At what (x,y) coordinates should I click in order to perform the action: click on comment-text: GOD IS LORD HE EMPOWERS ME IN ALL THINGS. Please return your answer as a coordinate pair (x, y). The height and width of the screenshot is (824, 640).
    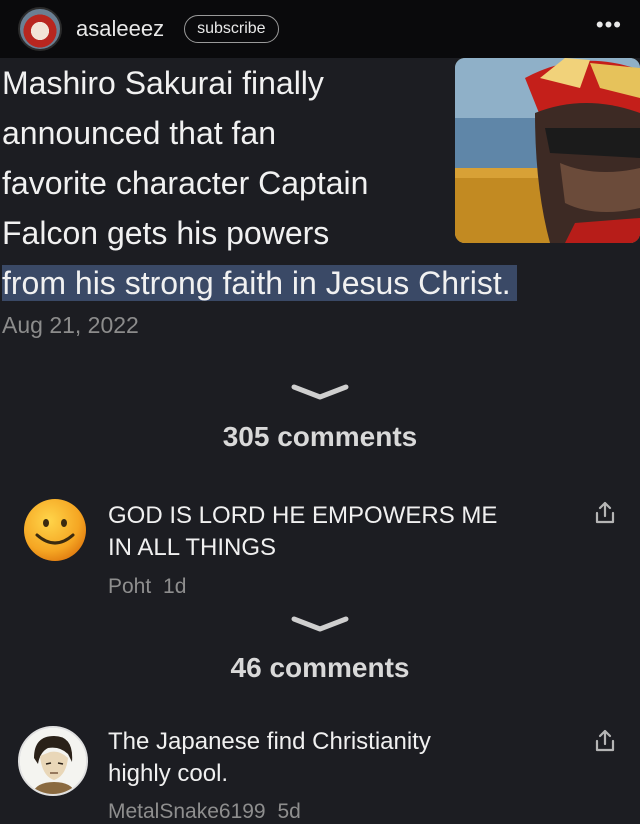
    Looking at the image, I should click on (338, 532).